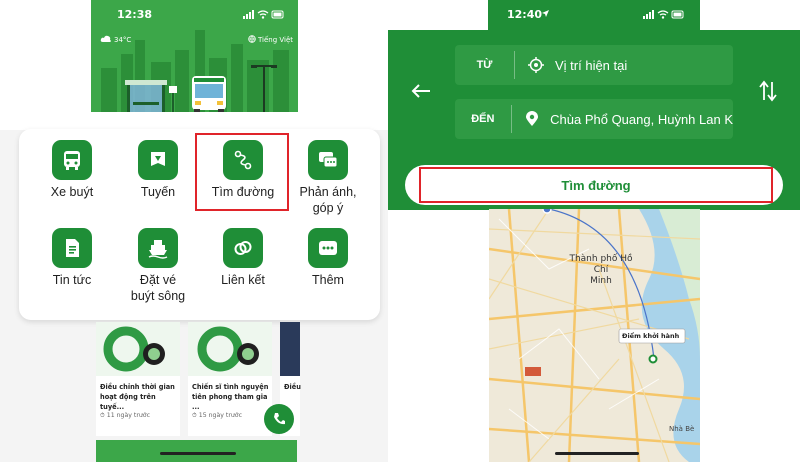  I want to click on street-lamp, so click(264, 88).